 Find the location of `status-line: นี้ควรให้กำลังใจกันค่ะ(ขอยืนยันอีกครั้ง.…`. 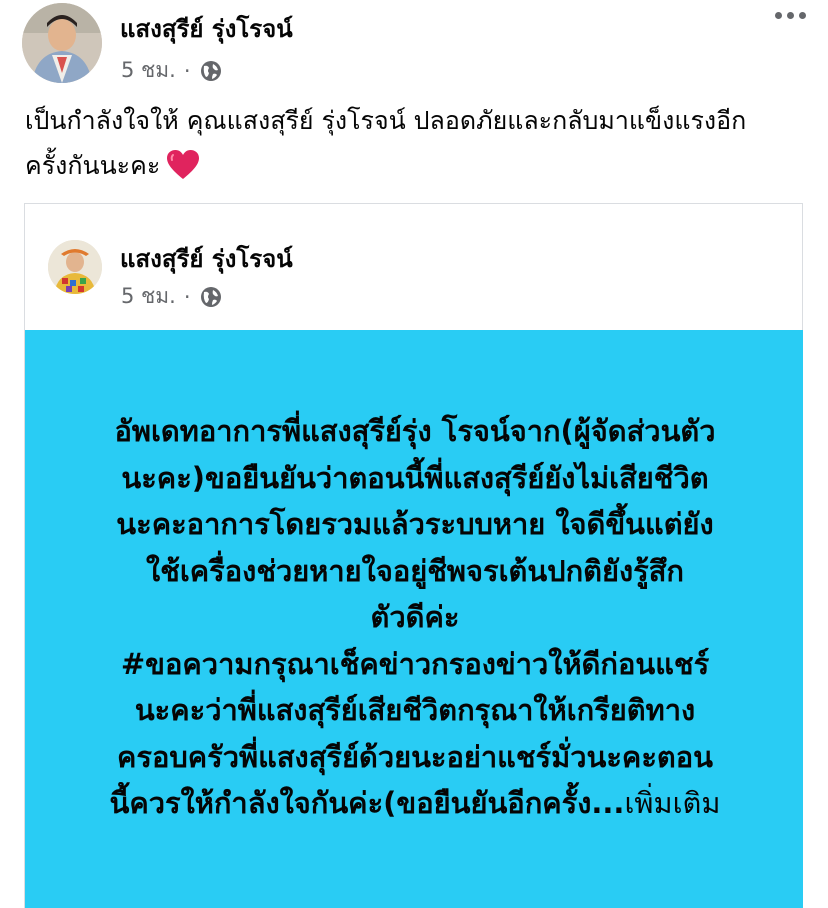

status-line: นี้ควรให้กำลังใจกันค่ะ(ขอยืนยันอีกครั้ง.… is located at coordinates (367, 803).